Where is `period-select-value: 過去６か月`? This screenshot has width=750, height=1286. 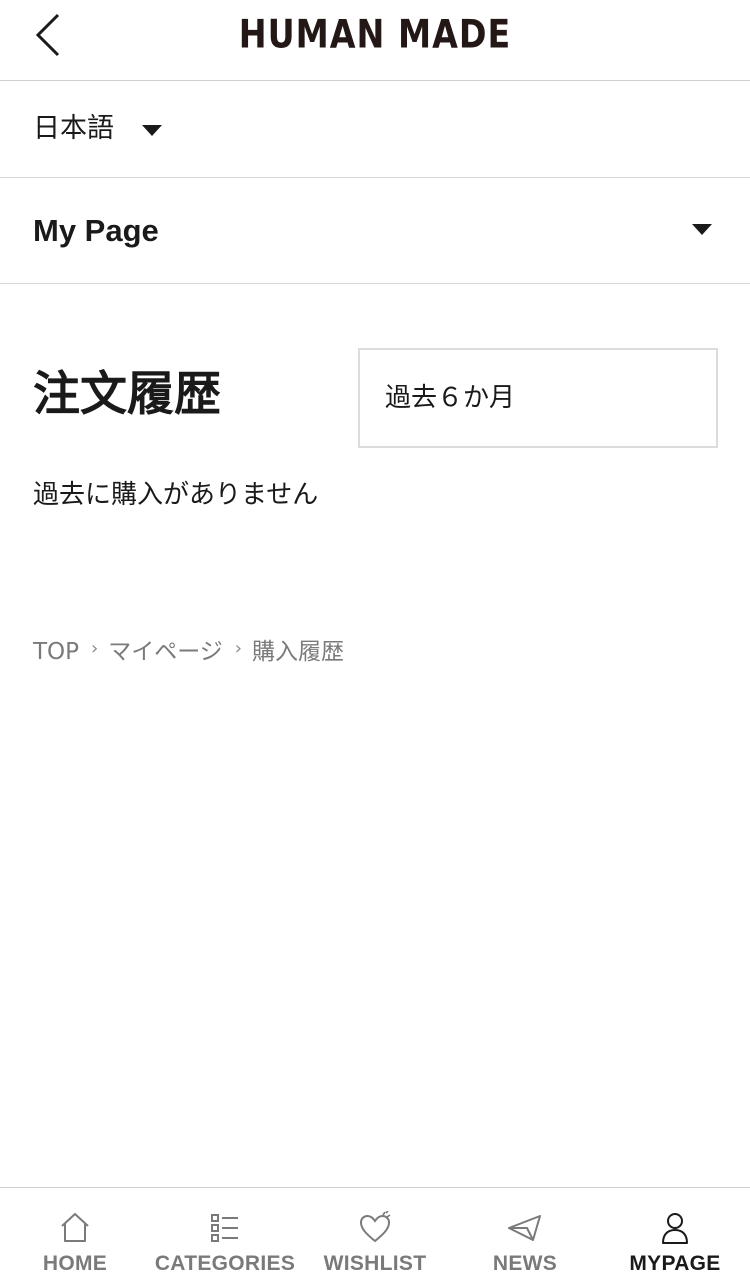 period-select-value: 過去６か月 is located at coordinates (450, 398).